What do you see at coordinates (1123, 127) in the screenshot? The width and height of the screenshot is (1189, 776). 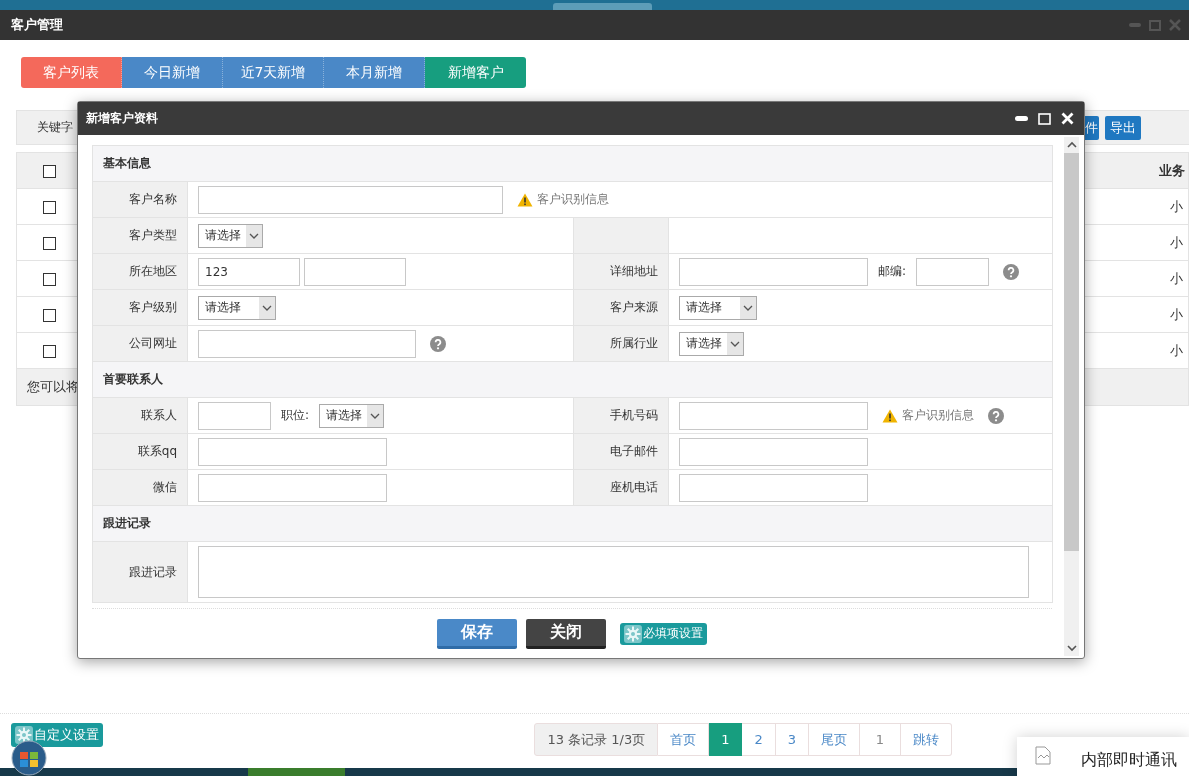 I see `toolbar-button: 导出` at bounding box center [1123, 127].